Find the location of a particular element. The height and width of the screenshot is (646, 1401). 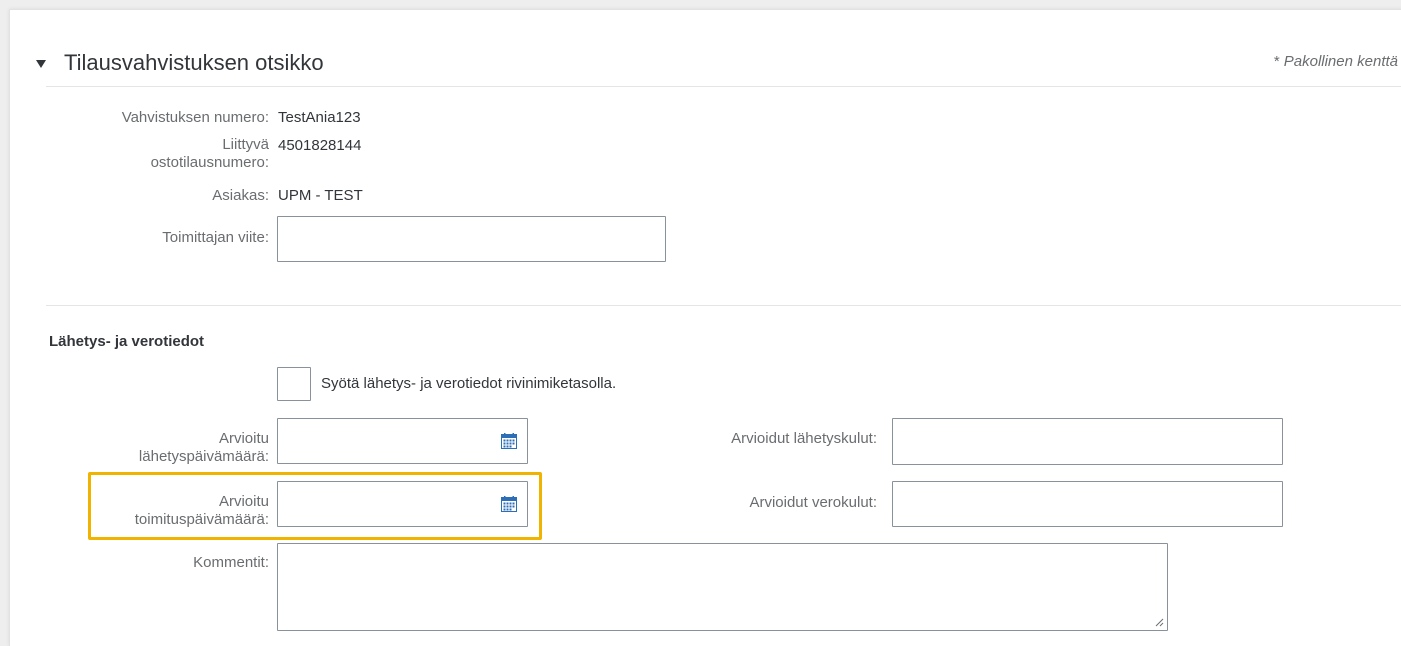

related-po-label-line2: ostotilausnumero: is located at coordinates (209, 162).